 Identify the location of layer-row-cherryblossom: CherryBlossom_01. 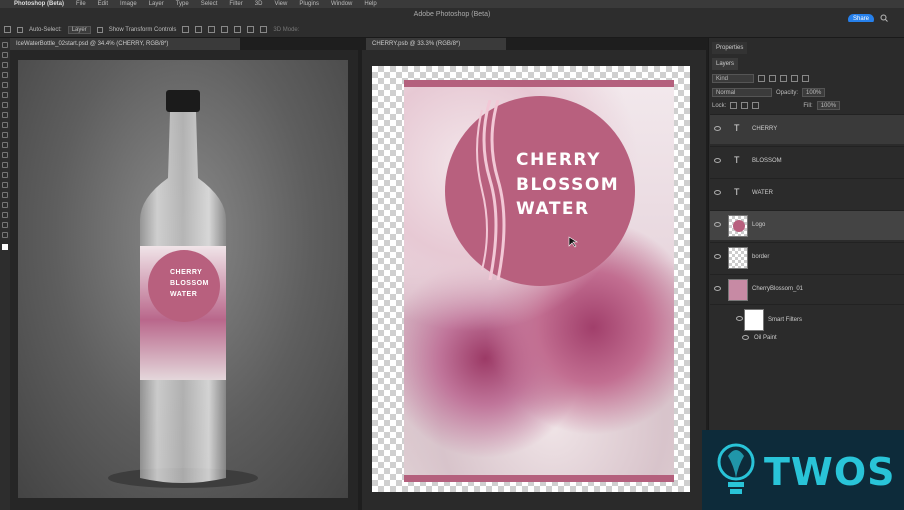
(807, 289).